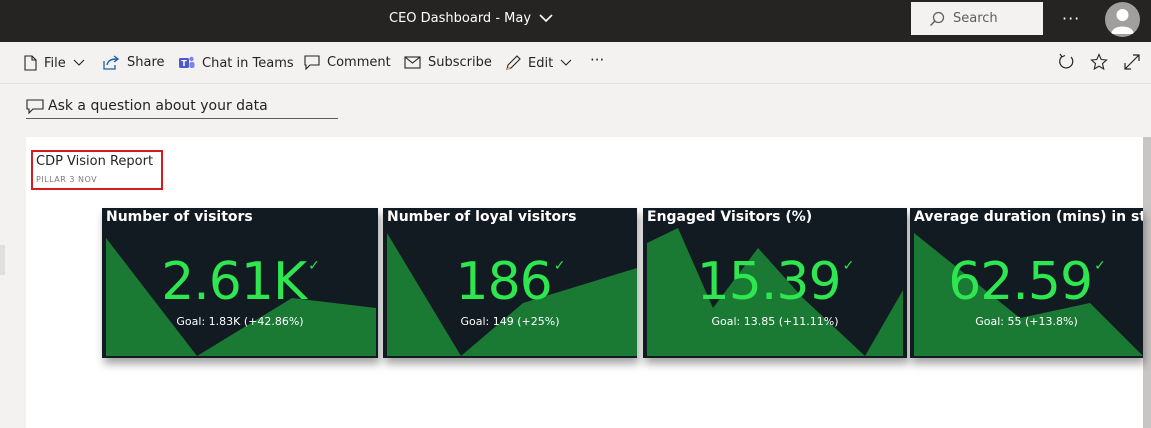 The height and width of the screenshot is (428, 1151). What do you see at coordinates (1020, 282) in the screenshot?
I see `kpi-value-text: 62.59` at bounding box center [1020, 282].